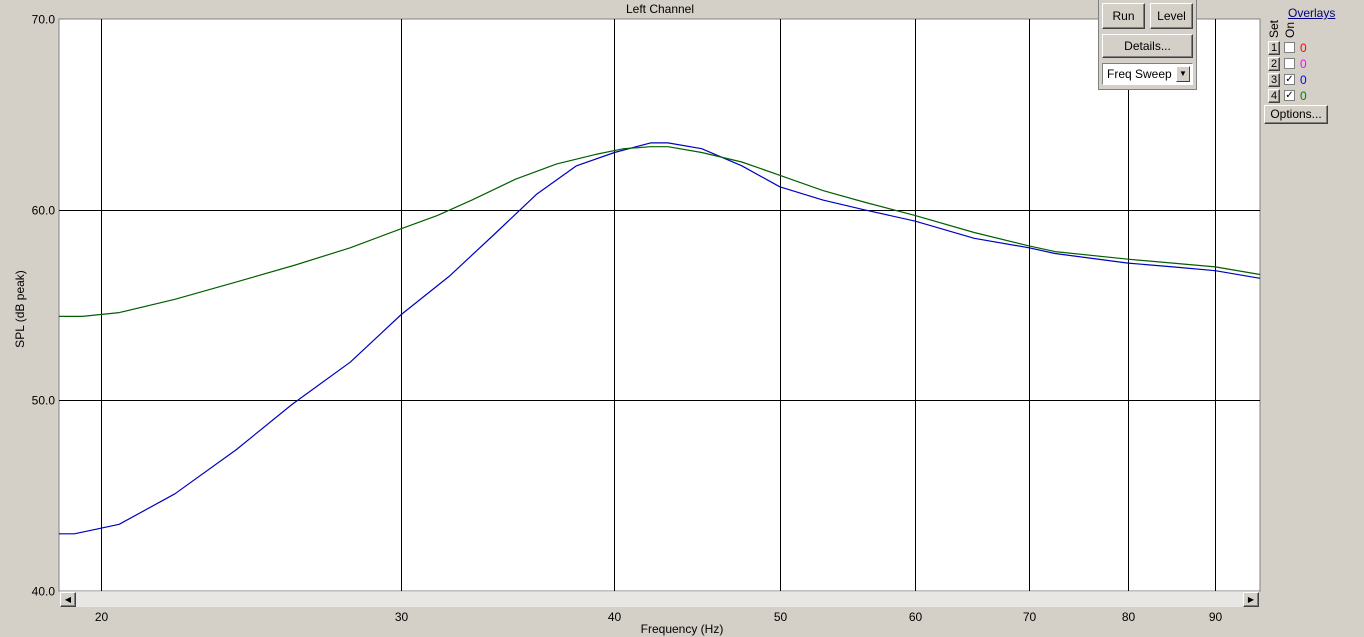 The image size is (1364, 637). I want to click on overlay-set-button: 3, so click(1274, 80).